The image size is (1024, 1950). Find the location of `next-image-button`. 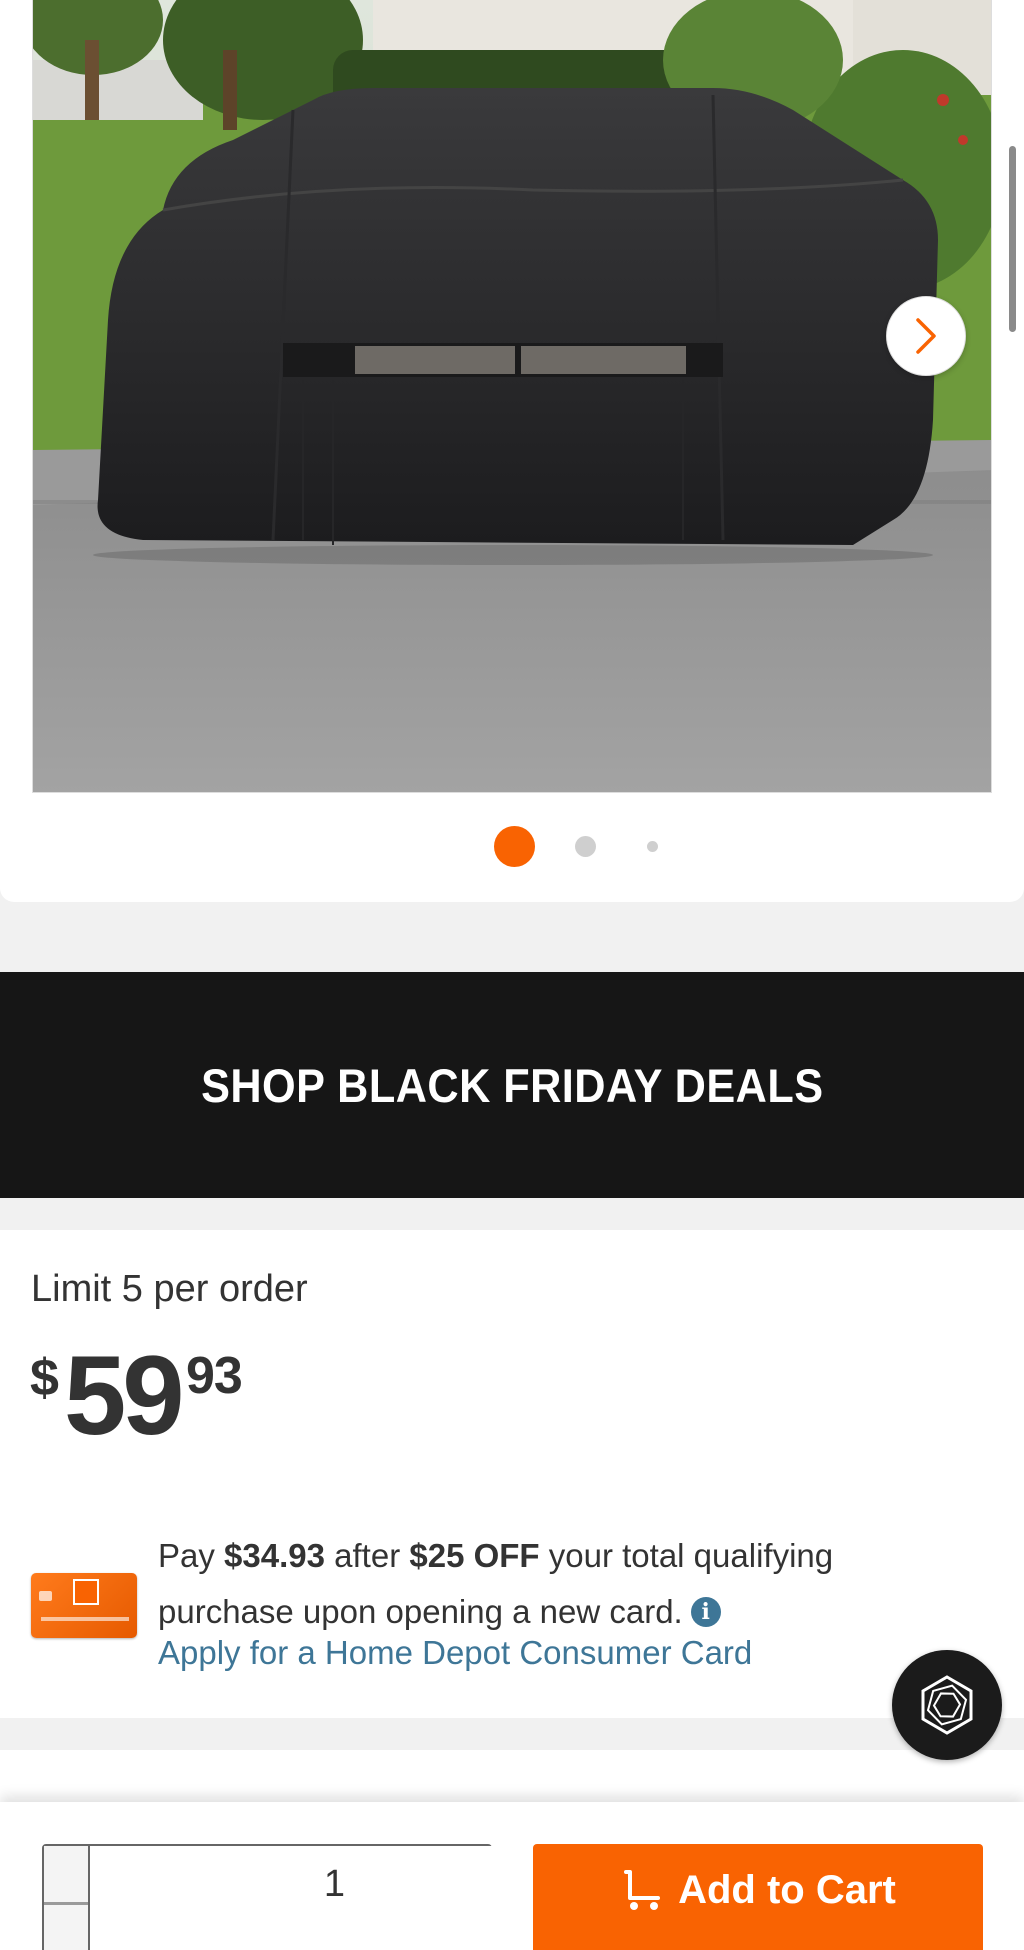

next-image-button is located at coordinates (926, 336).